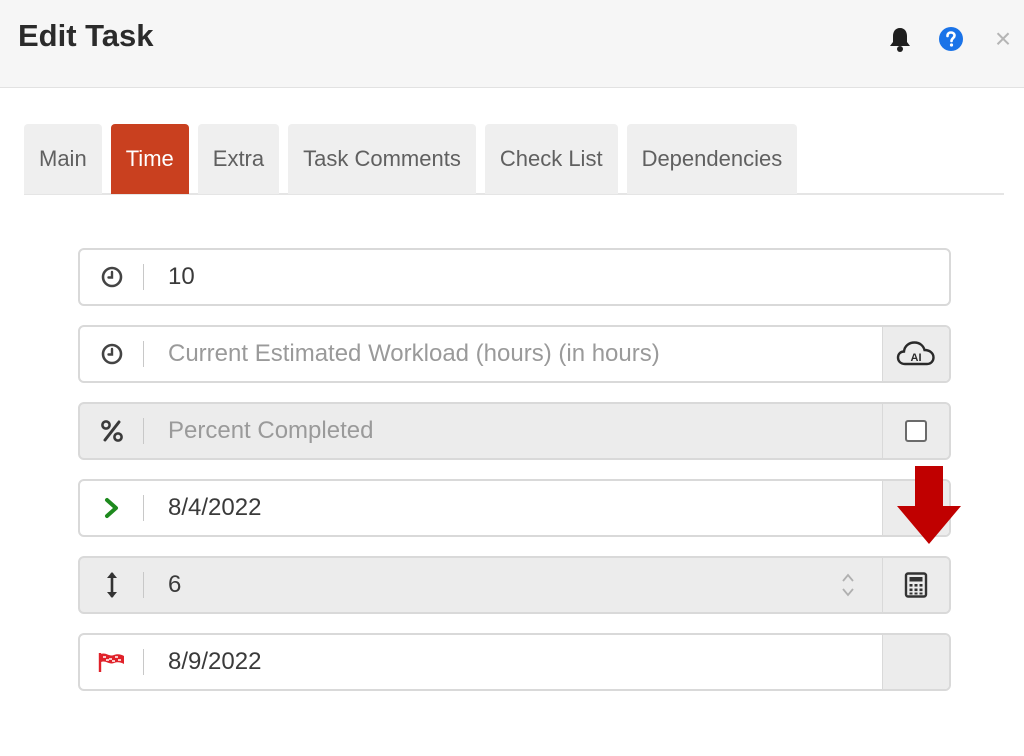 The width and height of the screenshot is (1024, 756). I want to click on end-date-addon, so click(915, 662).